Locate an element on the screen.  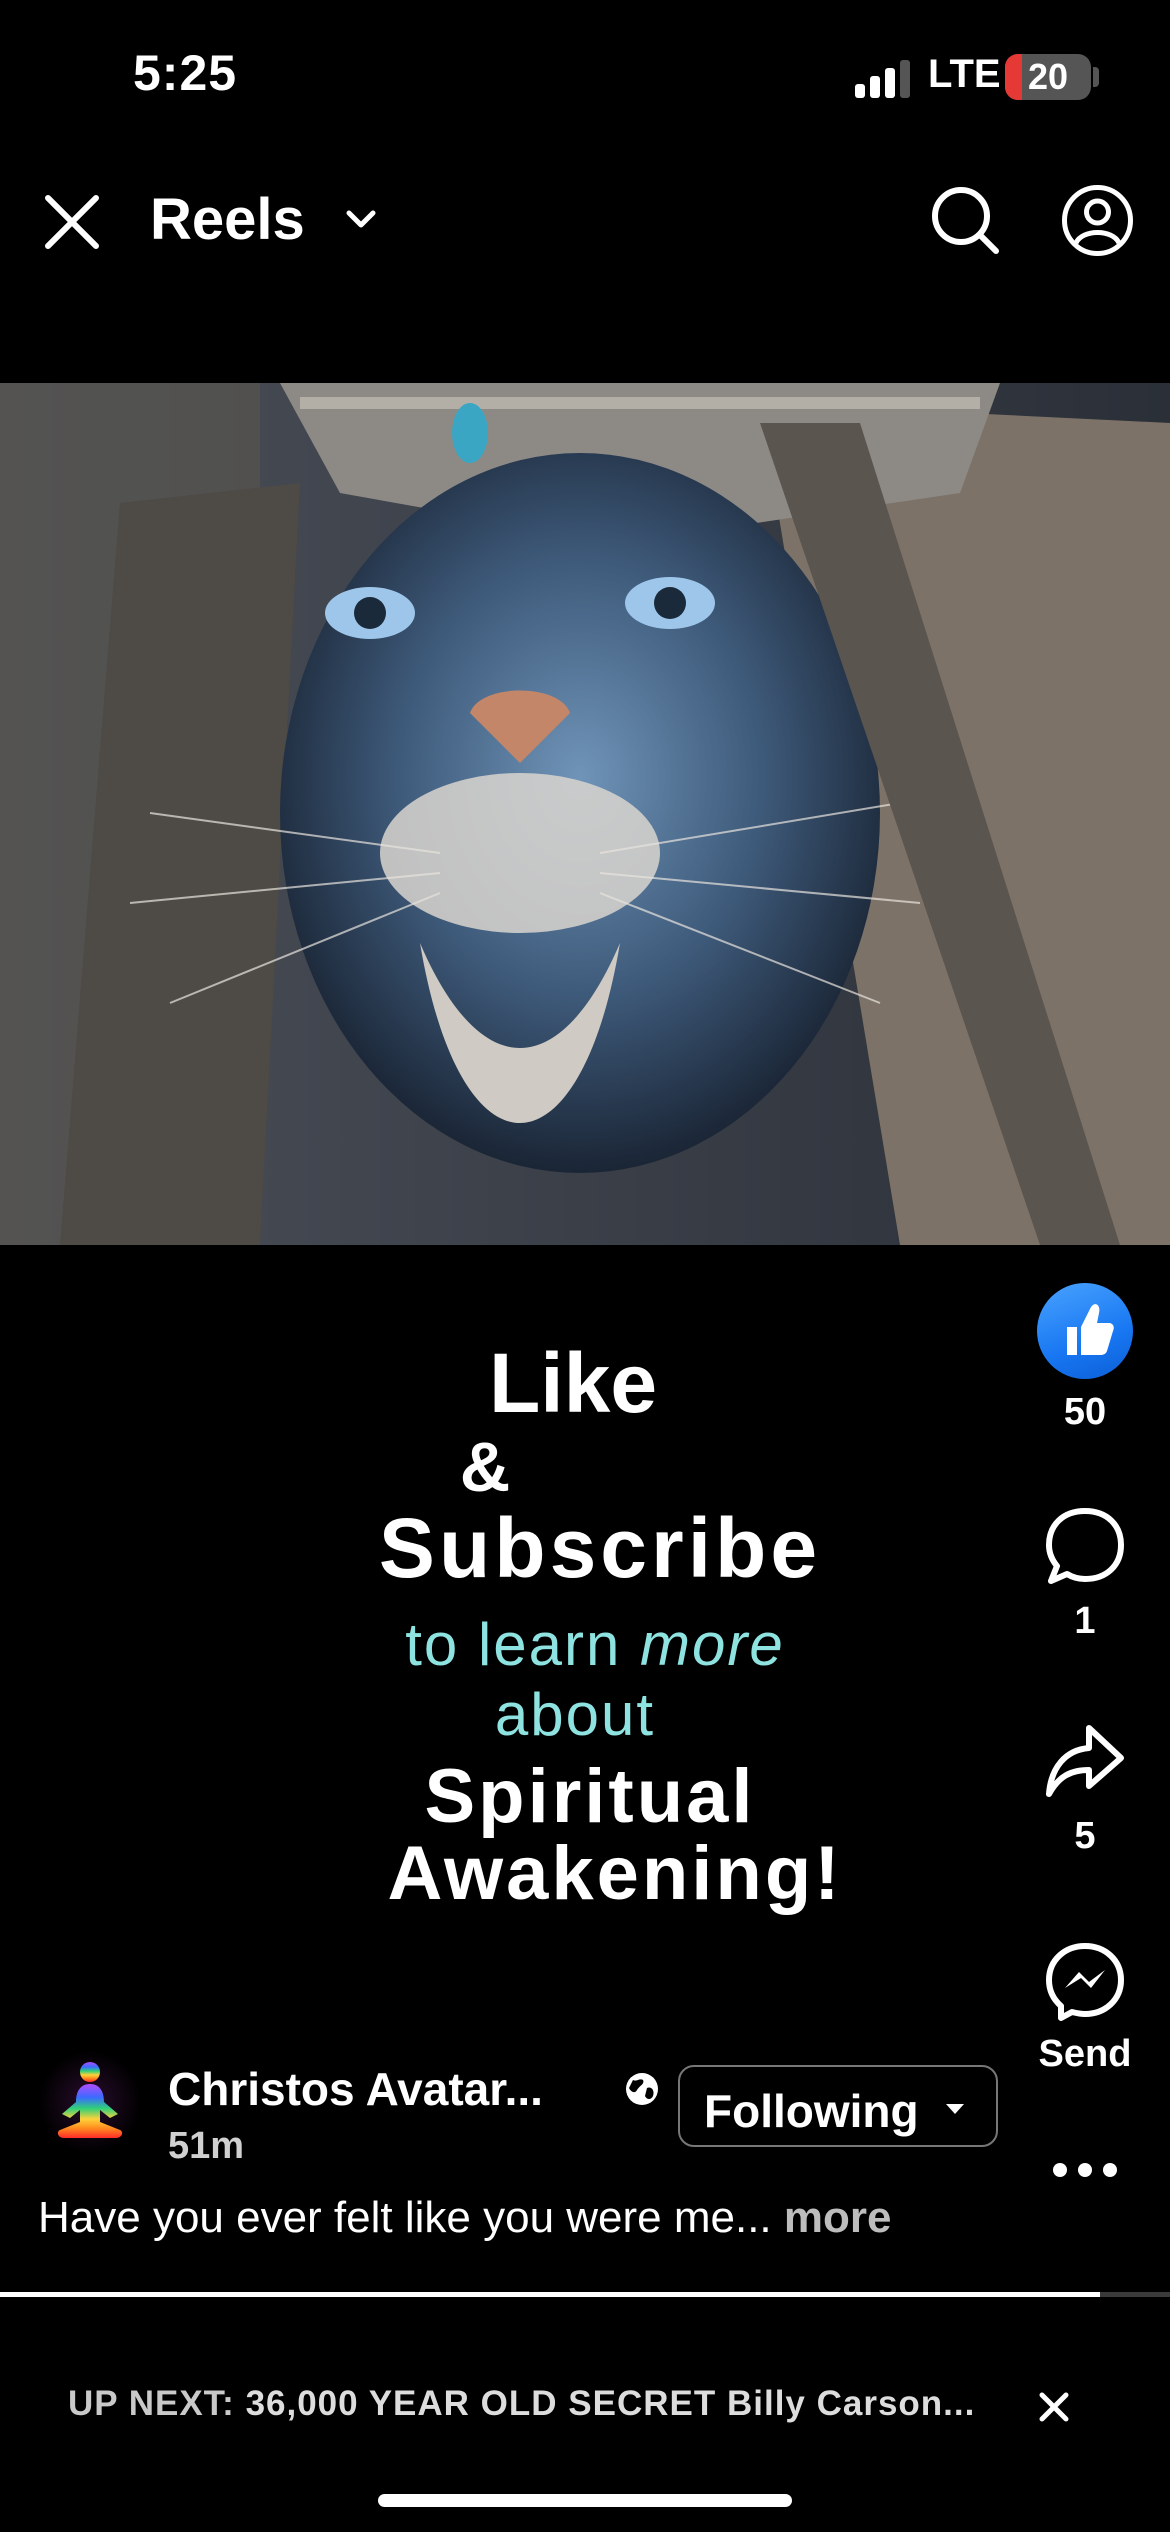
globe-icon is located at coordinates (642, 2089).